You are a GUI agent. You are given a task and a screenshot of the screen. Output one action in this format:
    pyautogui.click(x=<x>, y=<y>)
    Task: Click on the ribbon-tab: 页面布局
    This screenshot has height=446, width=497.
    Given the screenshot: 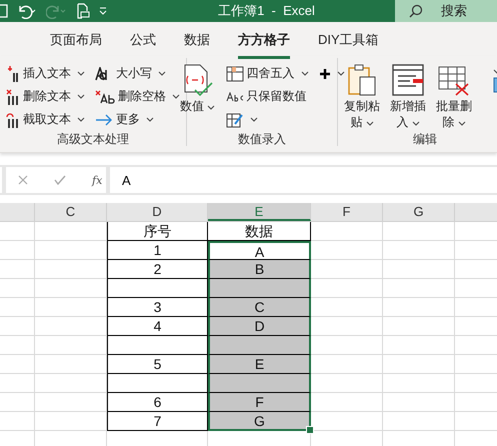 What is the action you would take?
    pyautogui.click(x=76, y=41)
    